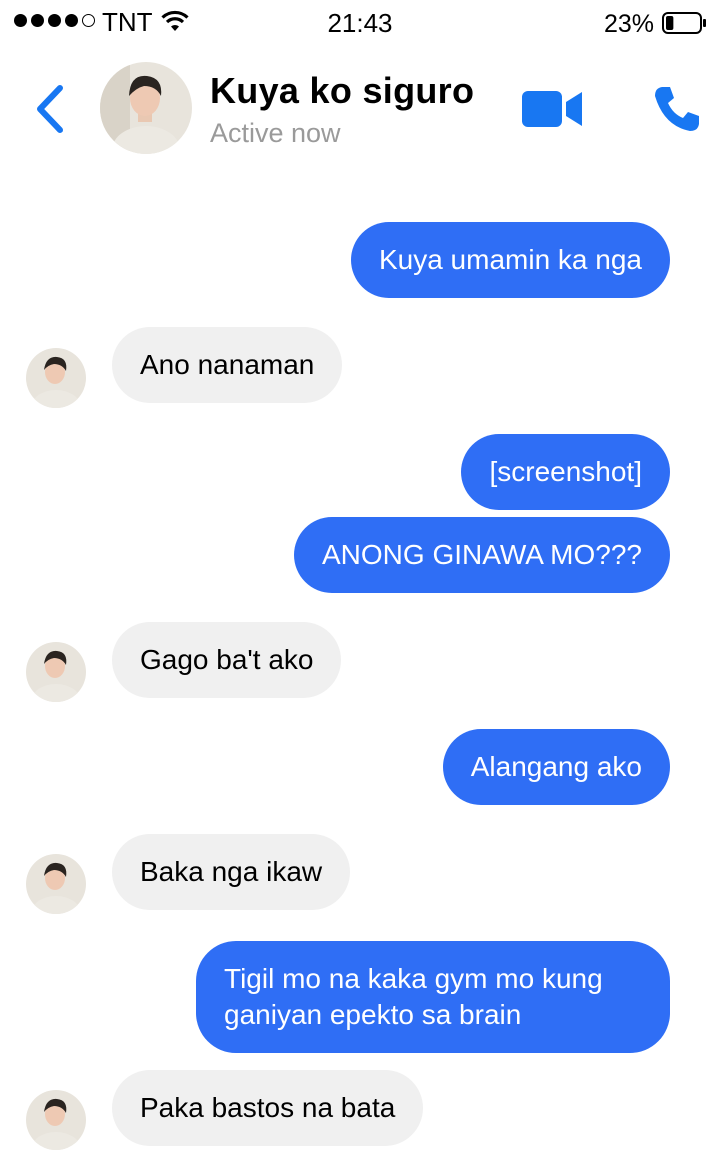 This screenshot has width=720, height=1173. What do you see at coordinates (227, 660) in the screenshot?
I see `incoming-message: Gago ba't ako` at bounding box center [227, 660].